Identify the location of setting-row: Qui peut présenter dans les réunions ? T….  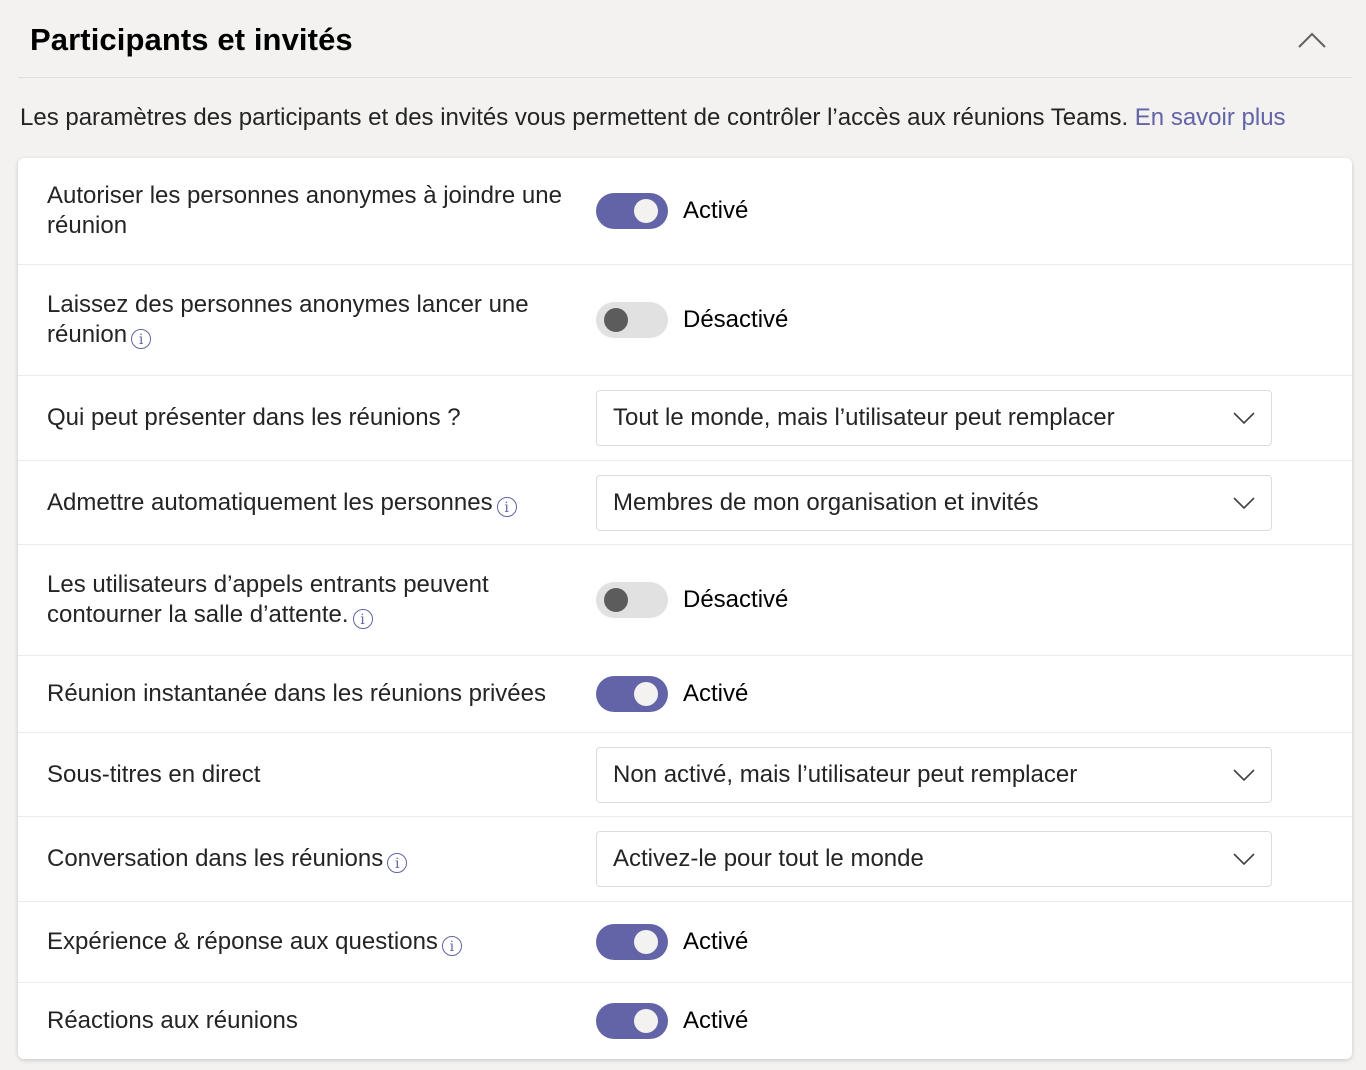
(685, 418).